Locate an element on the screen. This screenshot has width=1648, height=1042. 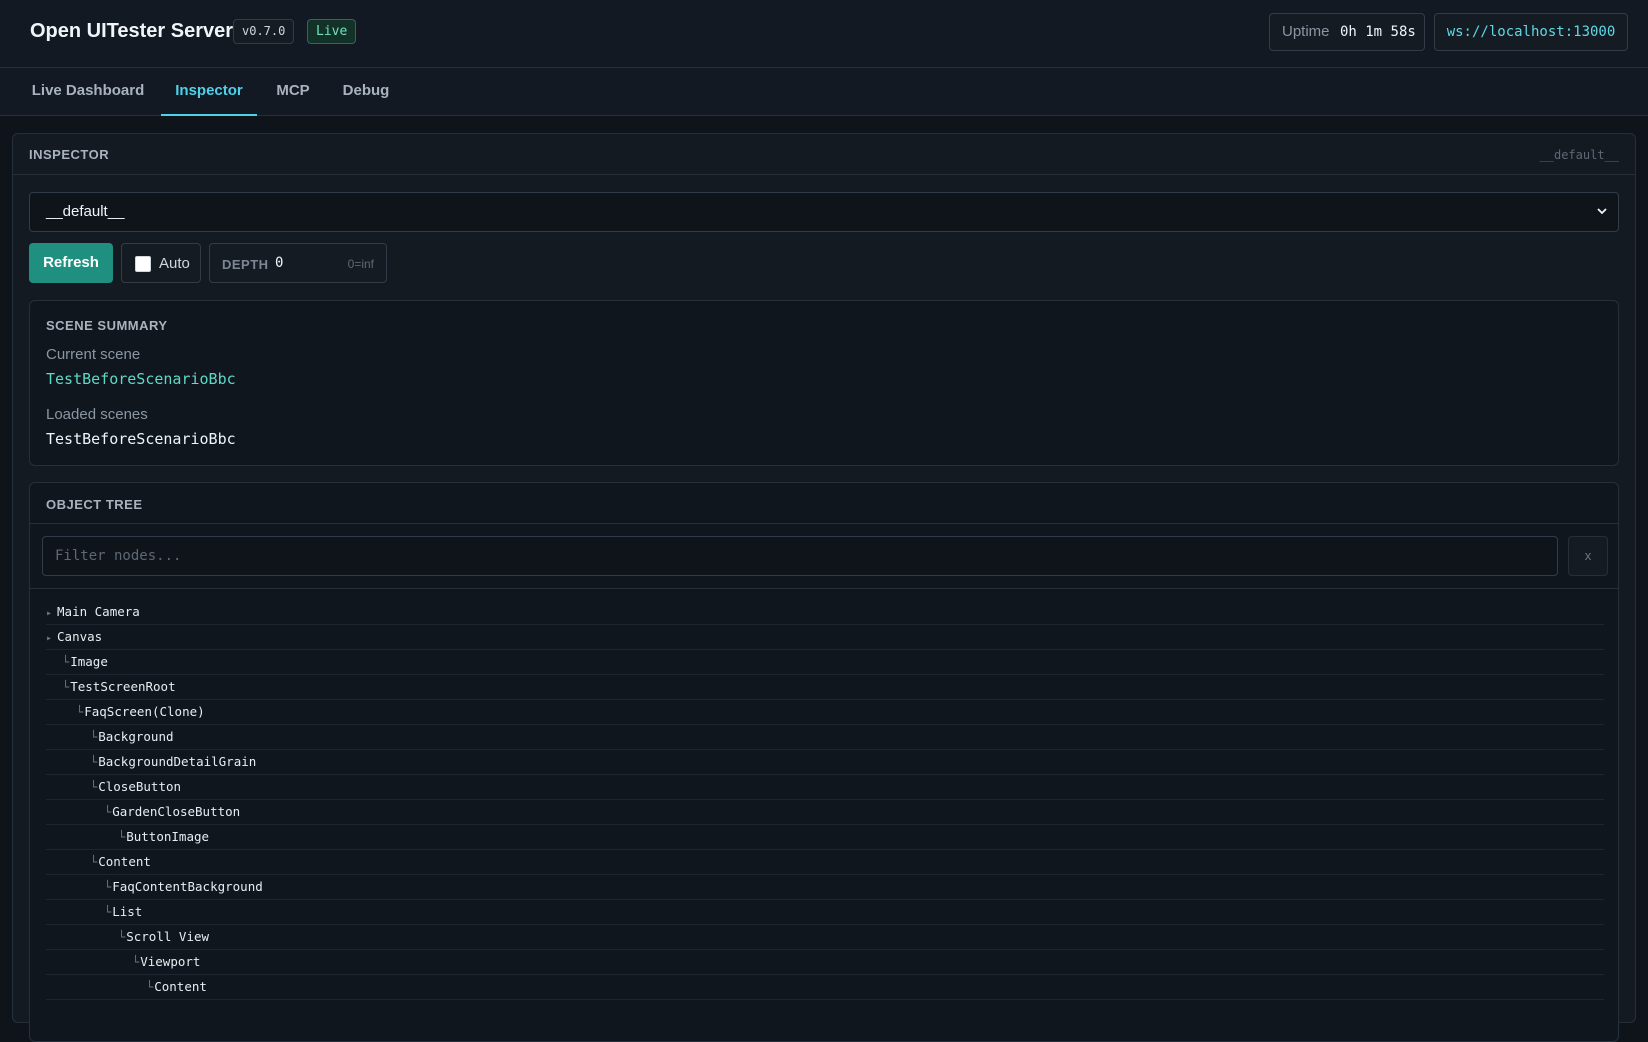
inspector-title: INSPECTOR is located at coordinates (69, 154).